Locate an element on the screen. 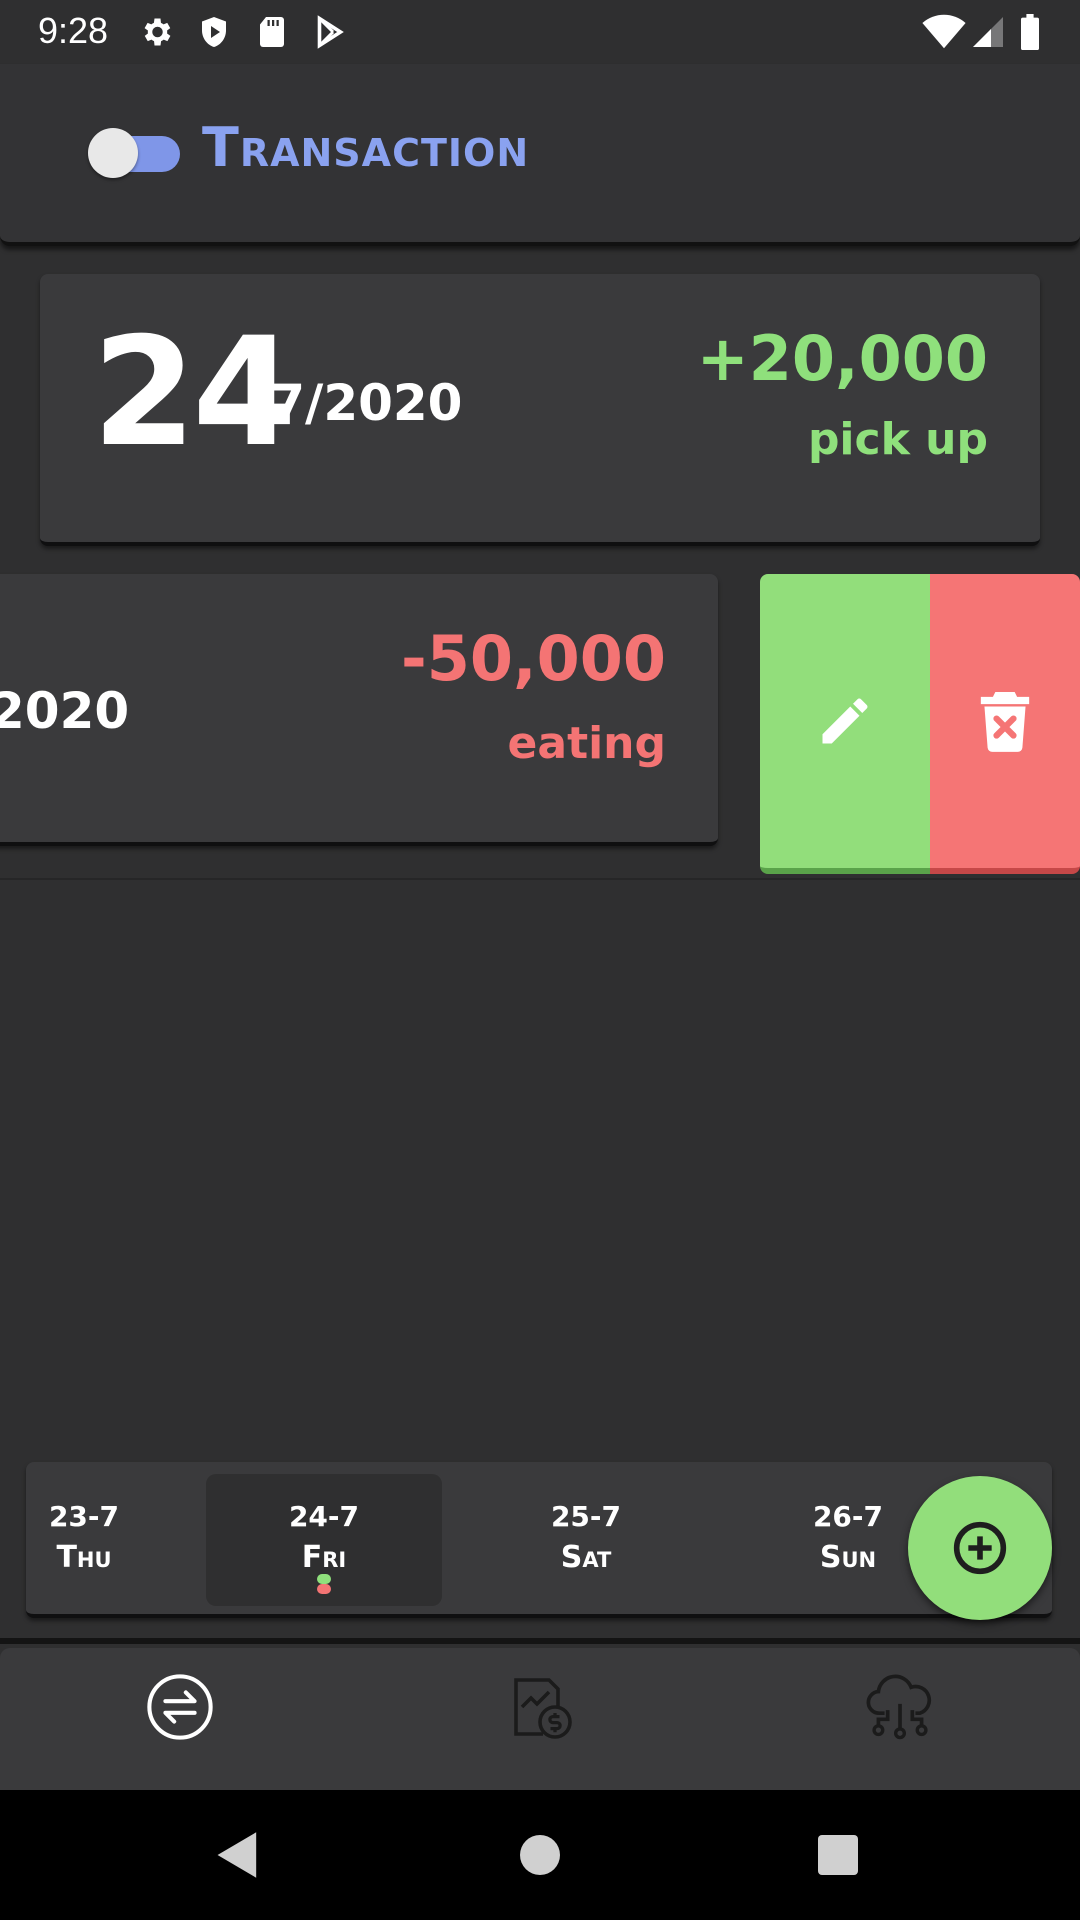  wifi-icon is located at coordinates (944, 32).